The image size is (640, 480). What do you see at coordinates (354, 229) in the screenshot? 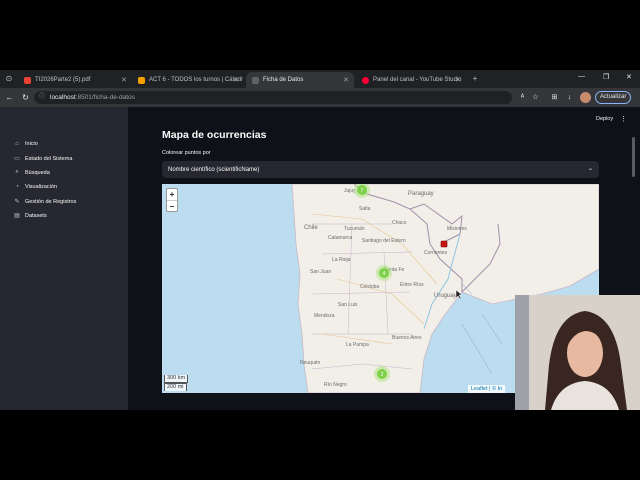
I see `map-label: Tucumán` at bounding box center [354, 229].